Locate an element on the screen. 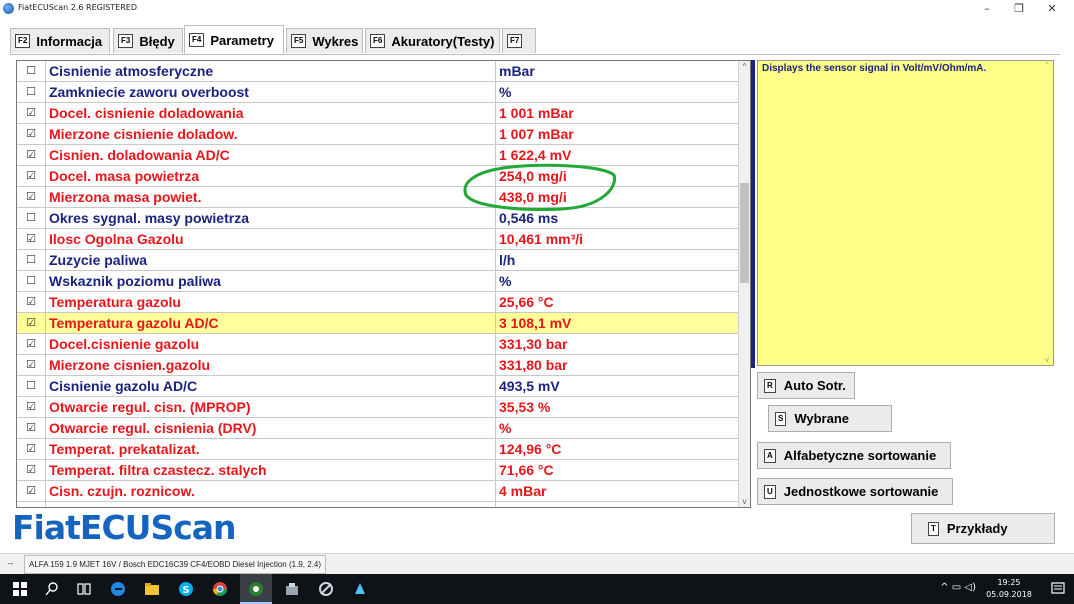 This screenshot has height=604, width=1074. chrome-icon is located at coordinates (220, 589).